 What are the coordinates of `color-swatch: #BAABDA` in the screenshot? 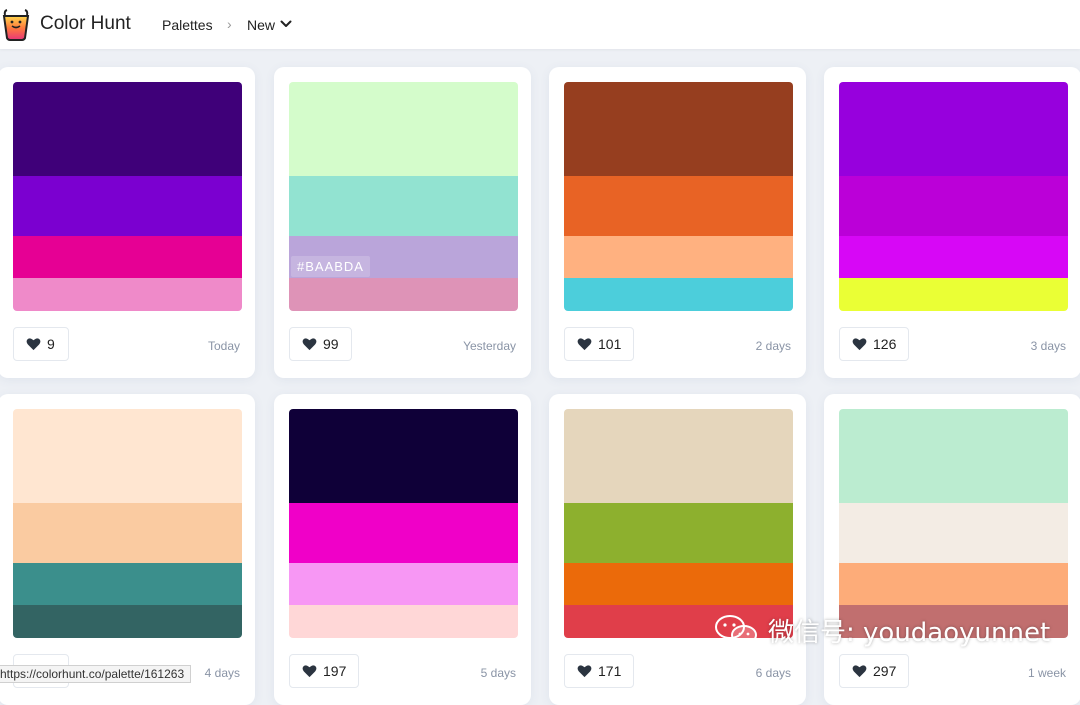 It's located at (403, 257).